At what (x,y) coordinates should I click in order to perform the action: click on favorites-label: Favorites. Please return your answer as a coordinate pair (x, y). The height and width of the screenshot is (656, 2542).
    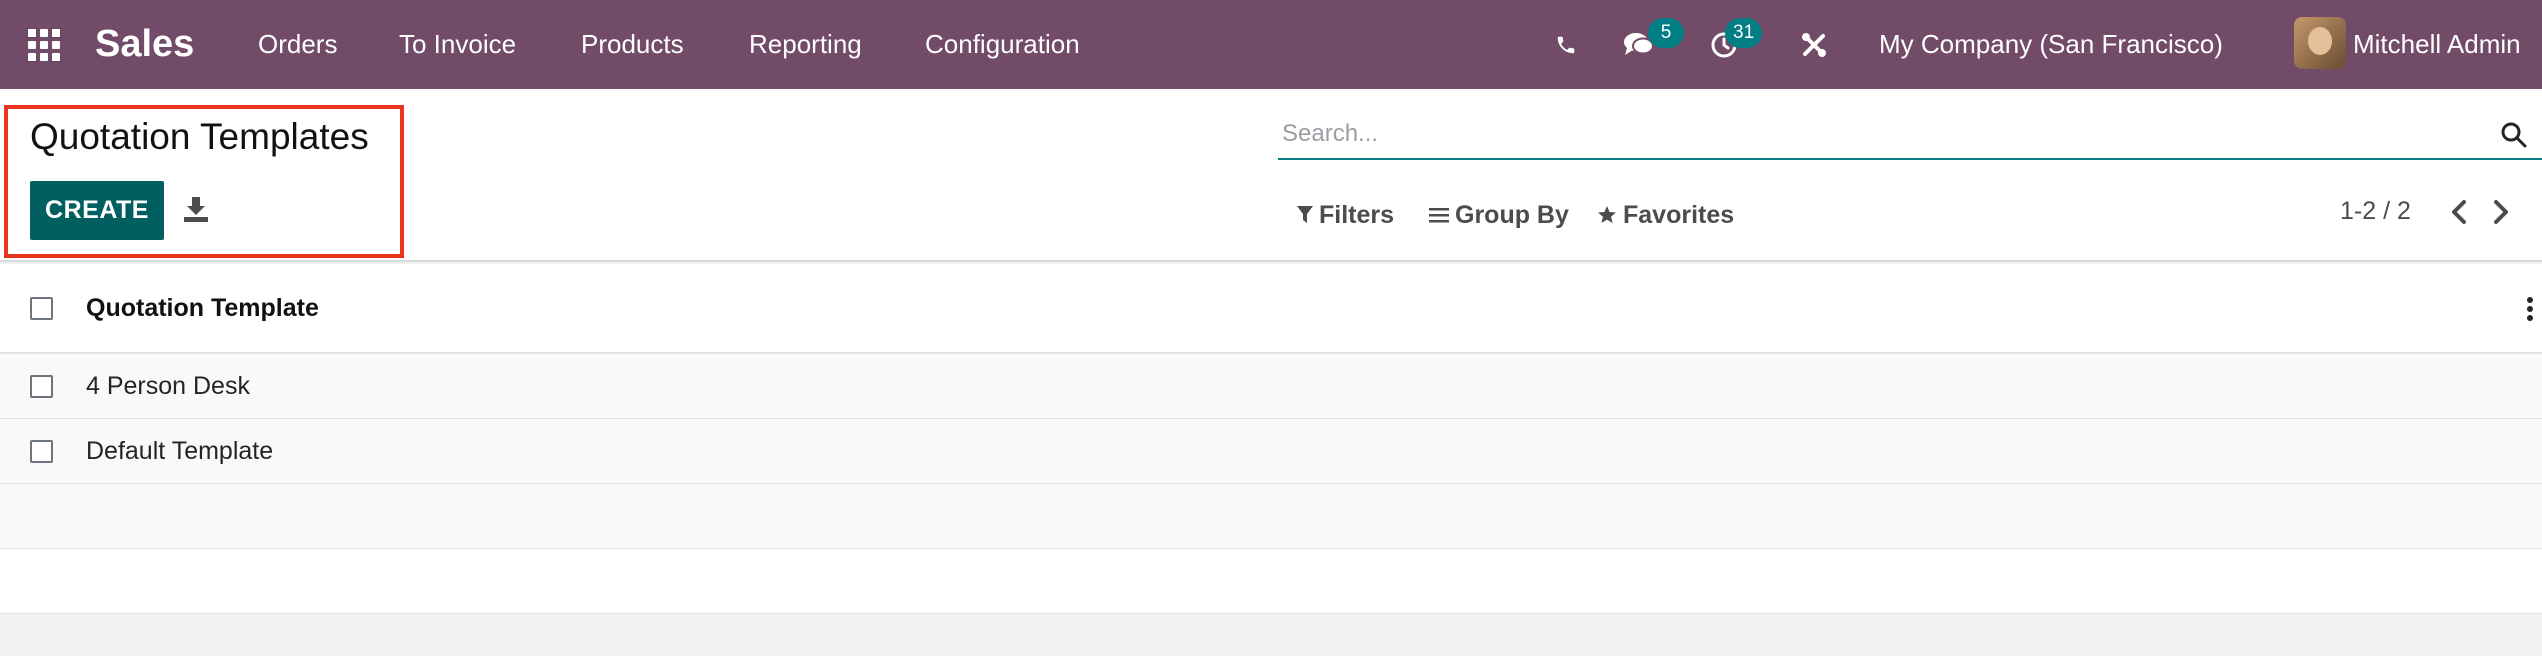
    Looking at the image, I should click on (1679, 214).